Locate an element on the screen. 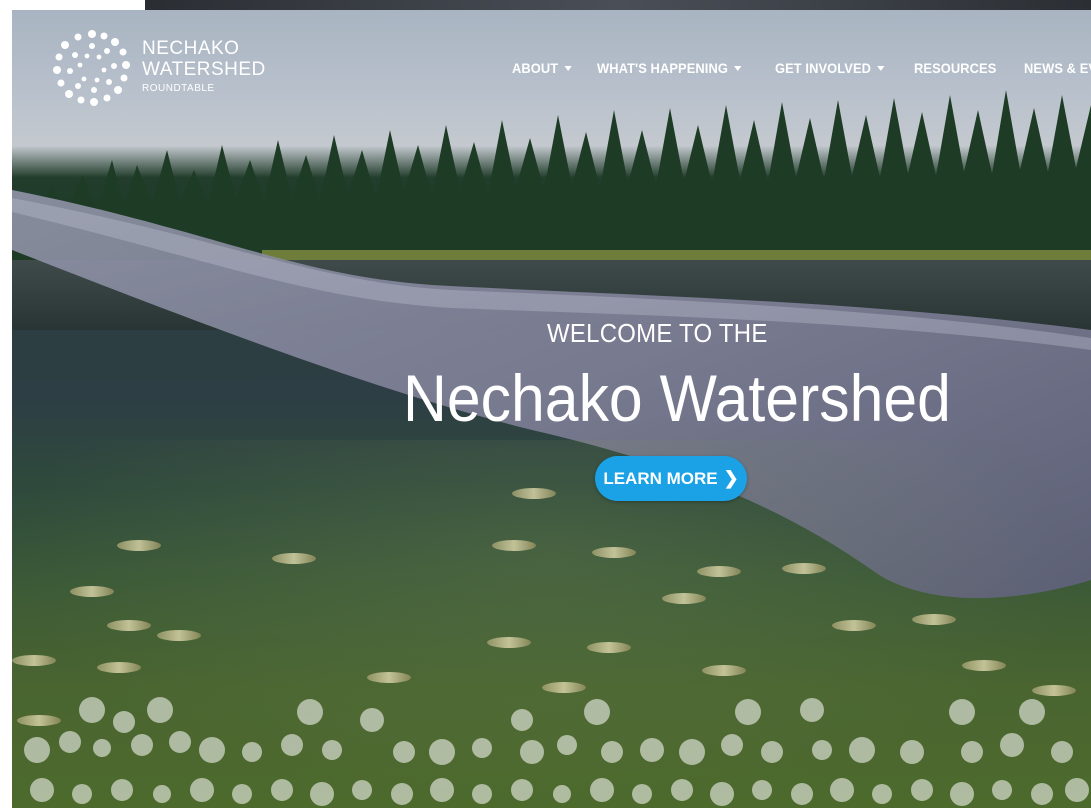 This screenshot has height=808, width=1091. learn-more-button: LEARN MORE ❯ is located at coordinates (671, 478).